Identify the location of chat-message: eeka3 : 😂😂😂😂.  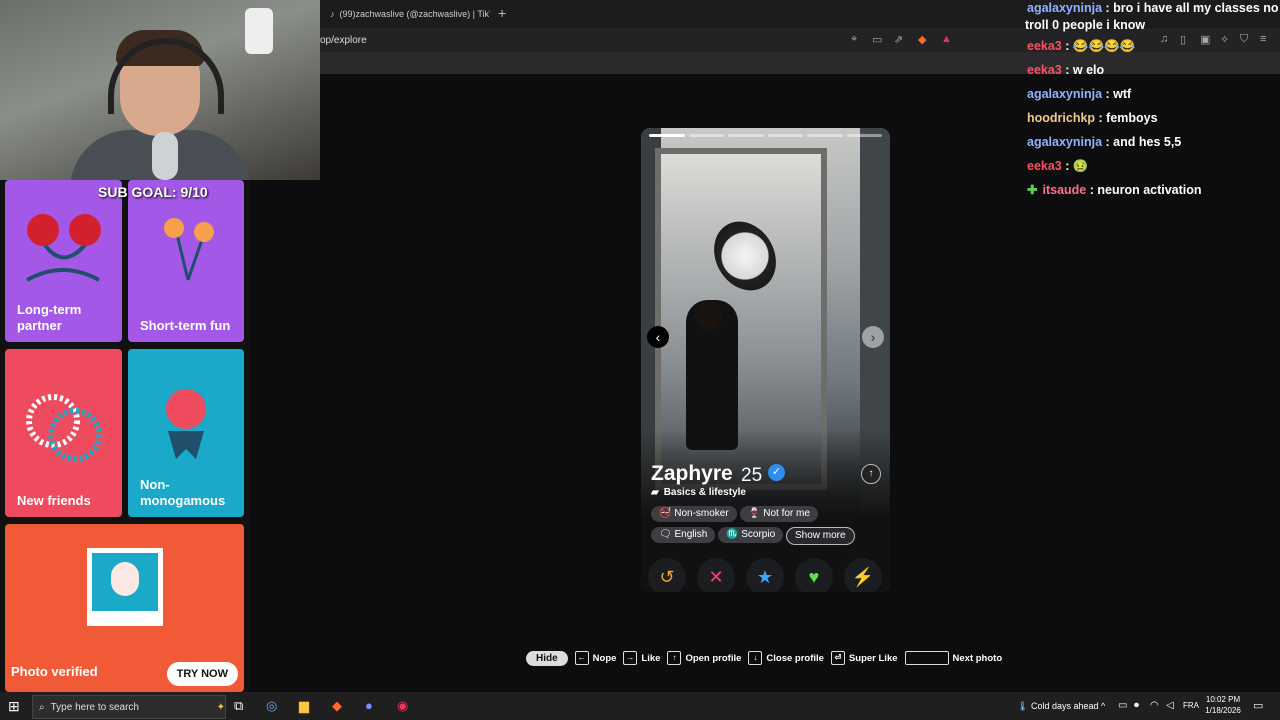
(1081, 46).